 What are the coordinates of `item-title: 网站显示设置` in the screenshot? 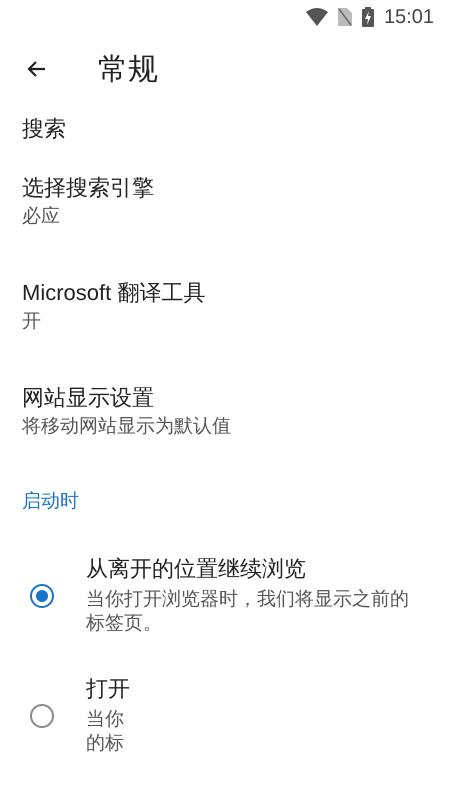 It's located at (88, 398).